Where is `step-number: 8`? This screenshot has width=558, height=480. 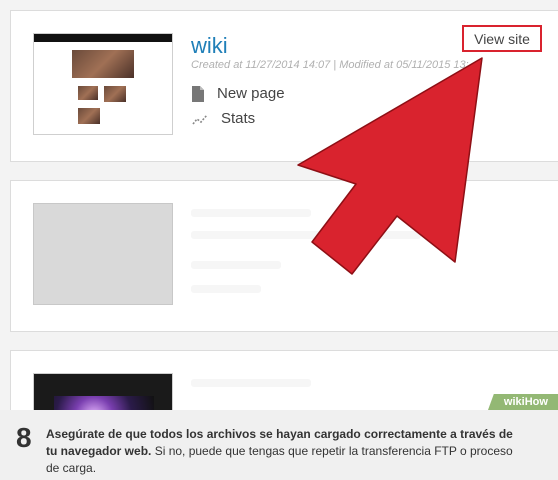 step-number: 8 is located at coordinates (24, 437).